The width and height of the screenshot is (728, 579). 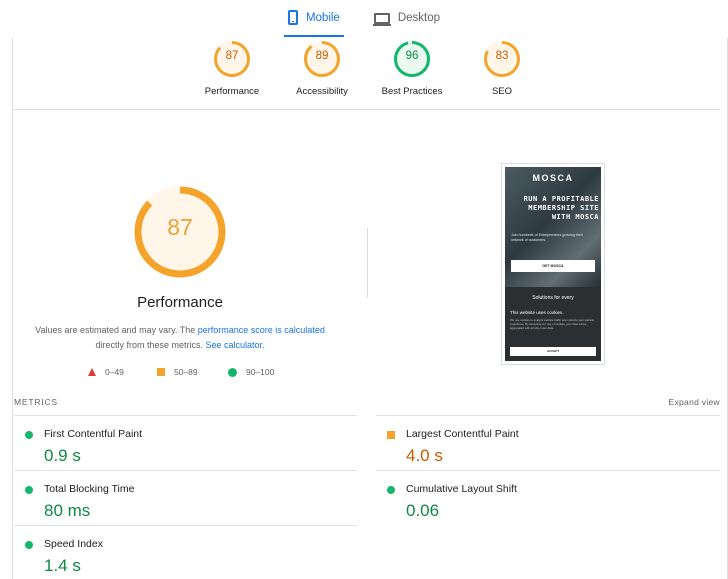 What do you see at coordinates (322, 91) in the screenshot?
I see `gauge-label: Accessibility` at bounding box center [322, 91].